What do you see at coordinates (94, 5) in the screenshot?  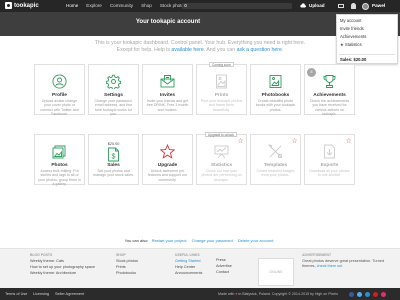 I see `nav-item-explore: Explore` at bounding box center [94, 5].